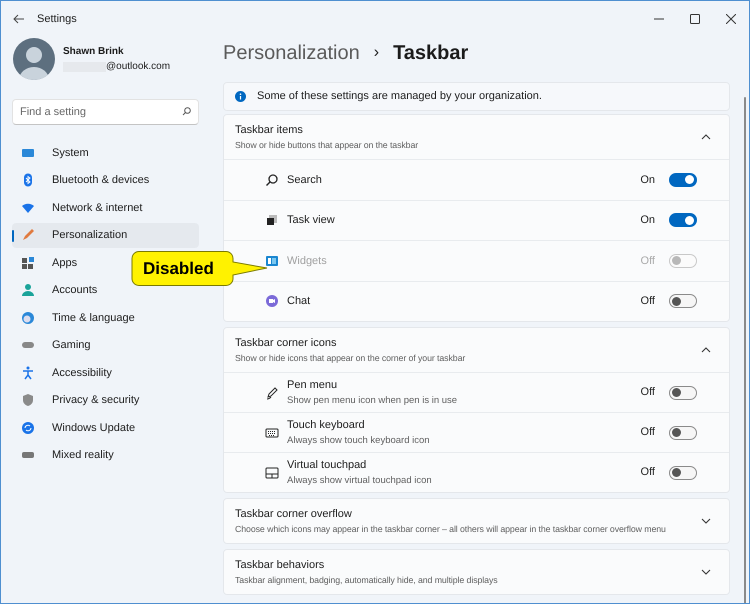 The width and height of the screenshot is (750, 604). Describe the element at coordinates (105, 427) in the screenshot. I see `sidebar-item: Windows Update` at that location.